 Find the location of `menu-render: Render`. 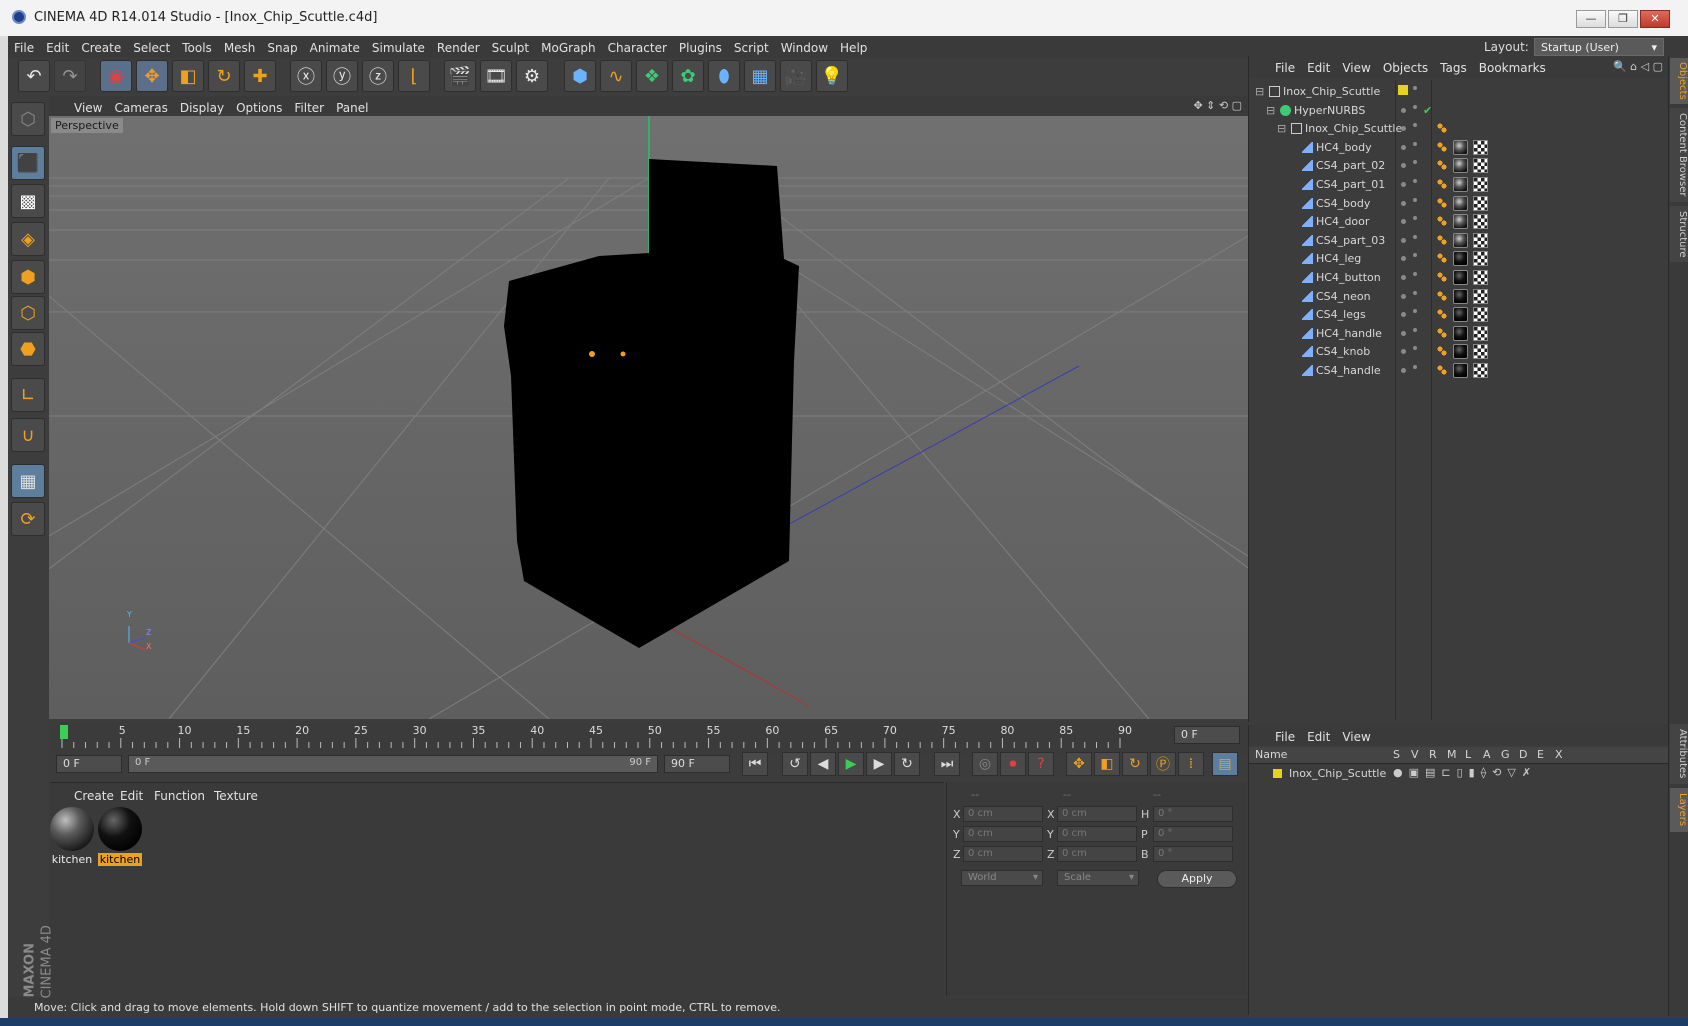

menu-render: Render is located at coordinates (458, 48).